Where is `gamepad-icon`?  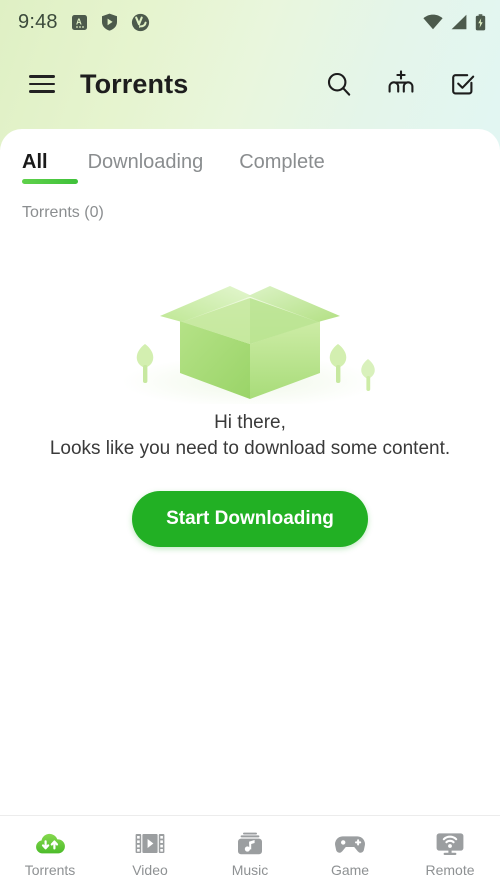 gamepad-icon is located at coordinates (350, 844).